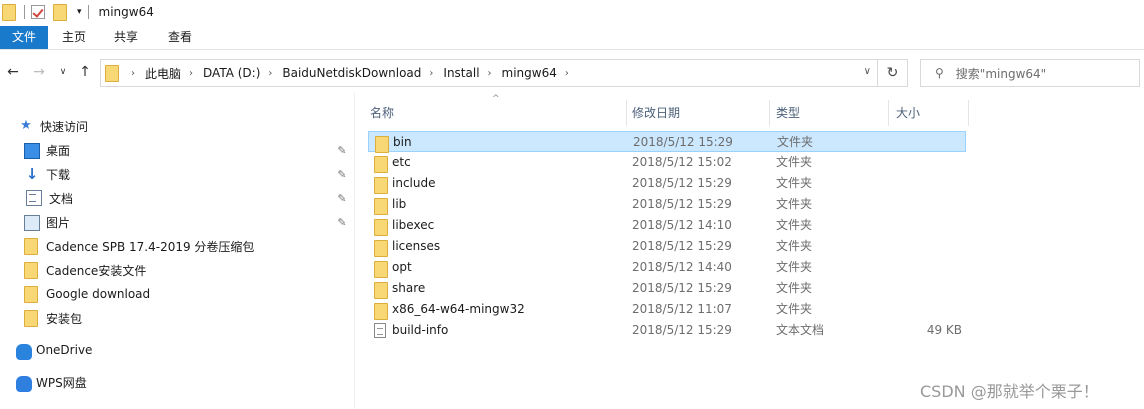  What do you see at coordinates (939, 73) in the screenshot?
I see `search-icon: ⚲` at bounding box center [939, 73].